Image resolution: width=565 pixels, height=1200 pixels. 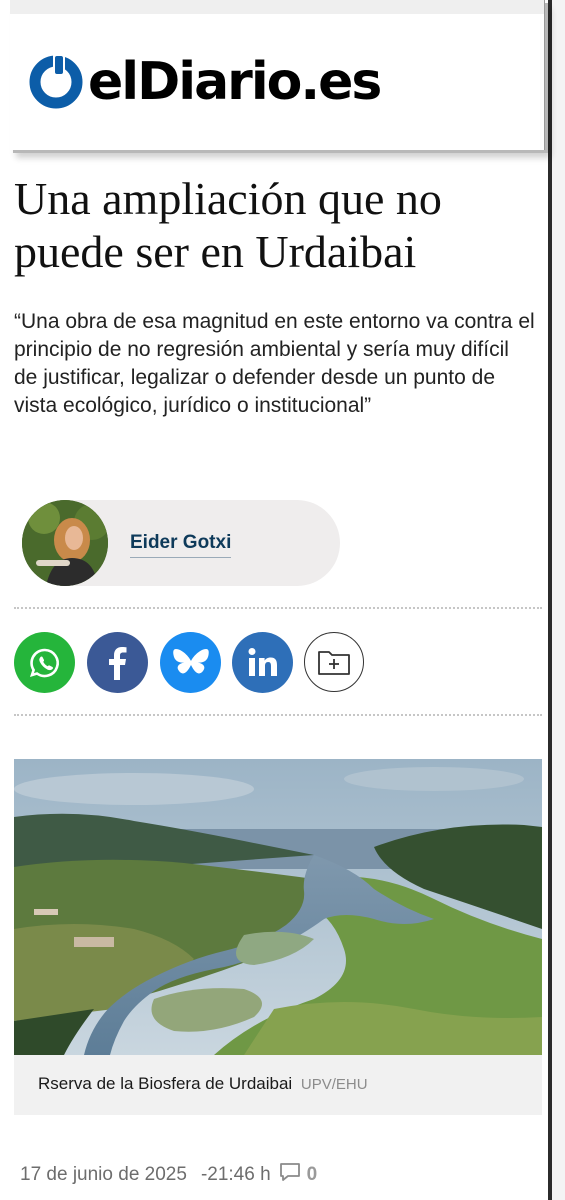 I want to click on author-card: Eider Gotxi, so click(x=181, y=543).